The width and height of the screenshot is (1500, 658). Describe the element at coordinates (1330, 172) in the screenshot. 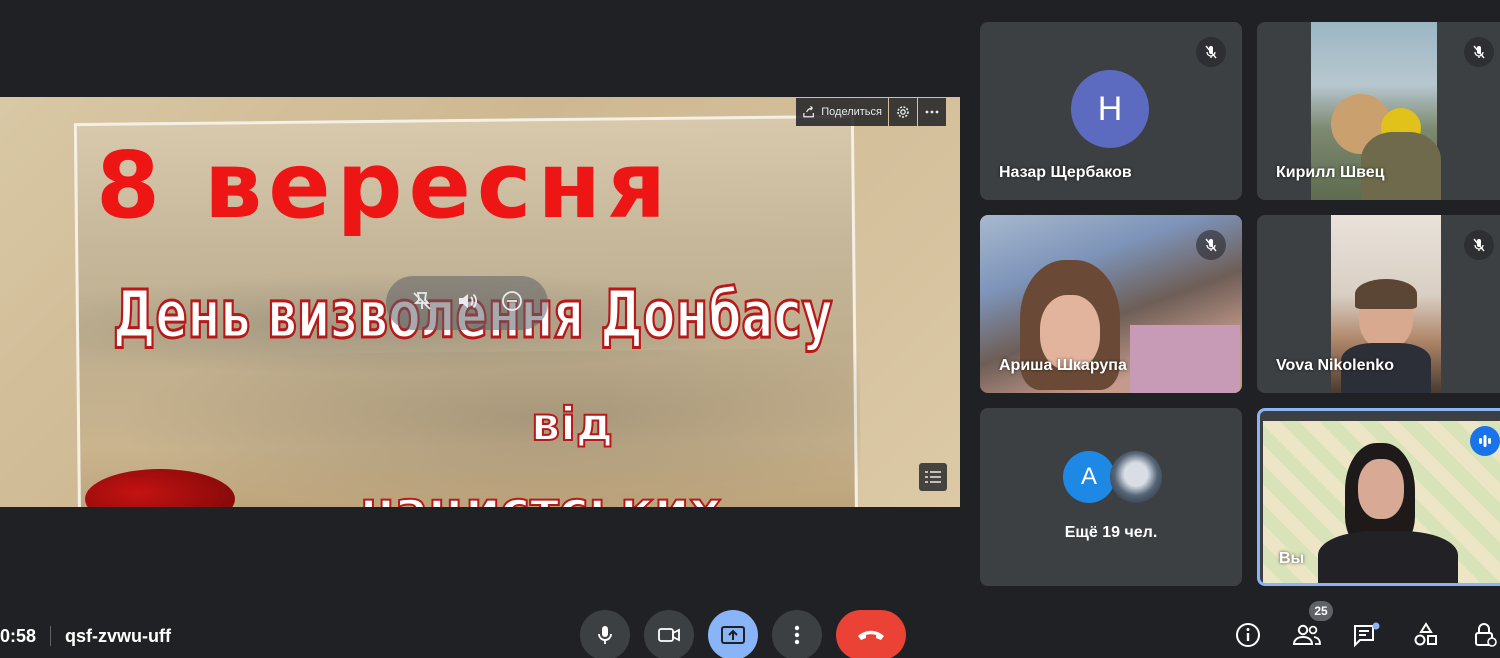

I see `participant-name: Кирилл Швец` at that location.